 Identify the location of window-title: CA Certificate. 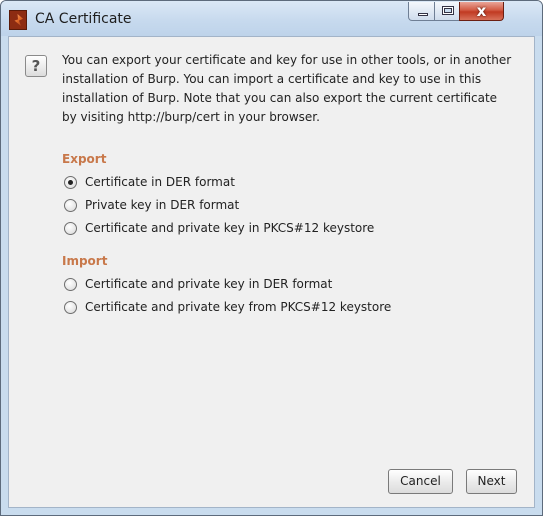
(83, 19).